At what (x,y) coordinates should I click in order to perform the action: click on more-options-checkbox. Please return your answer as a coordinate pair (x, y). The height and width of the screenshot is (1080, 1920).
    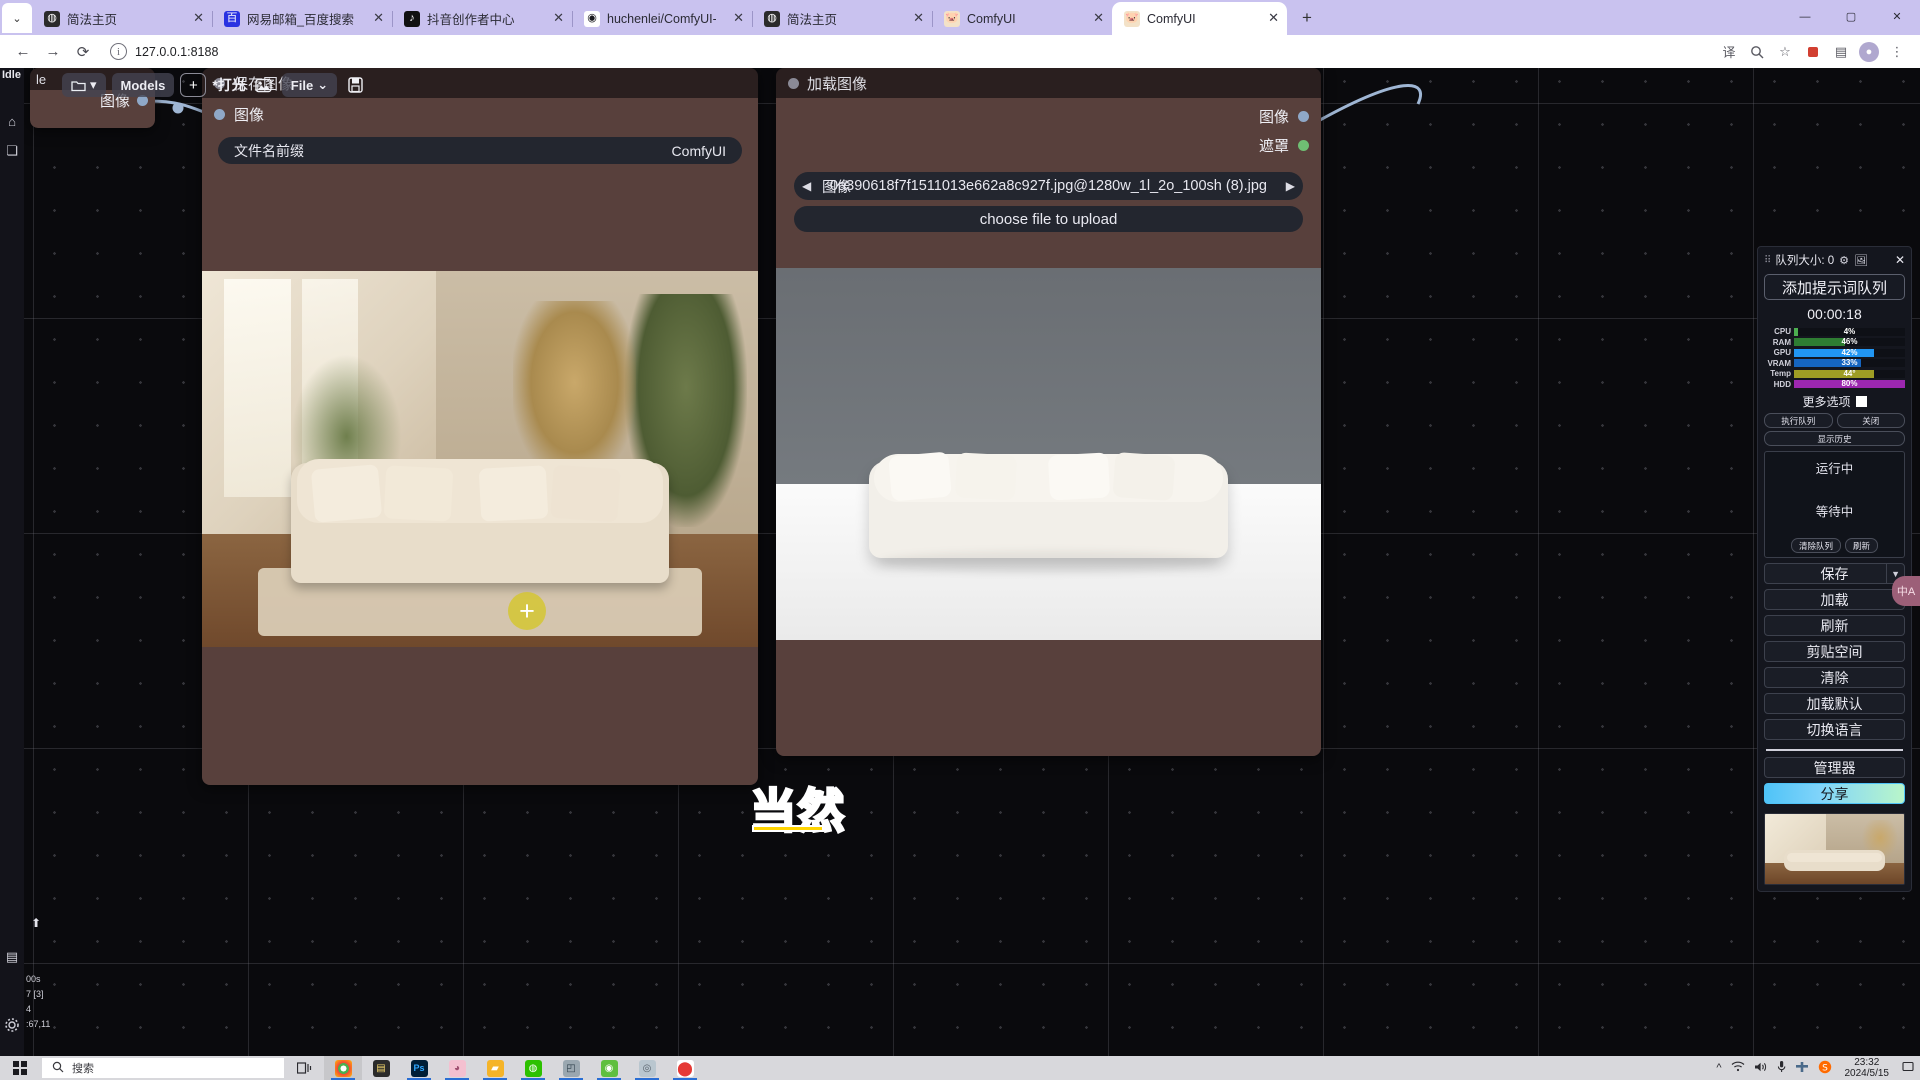
    Looking at the image, I should click on (1861, 401).